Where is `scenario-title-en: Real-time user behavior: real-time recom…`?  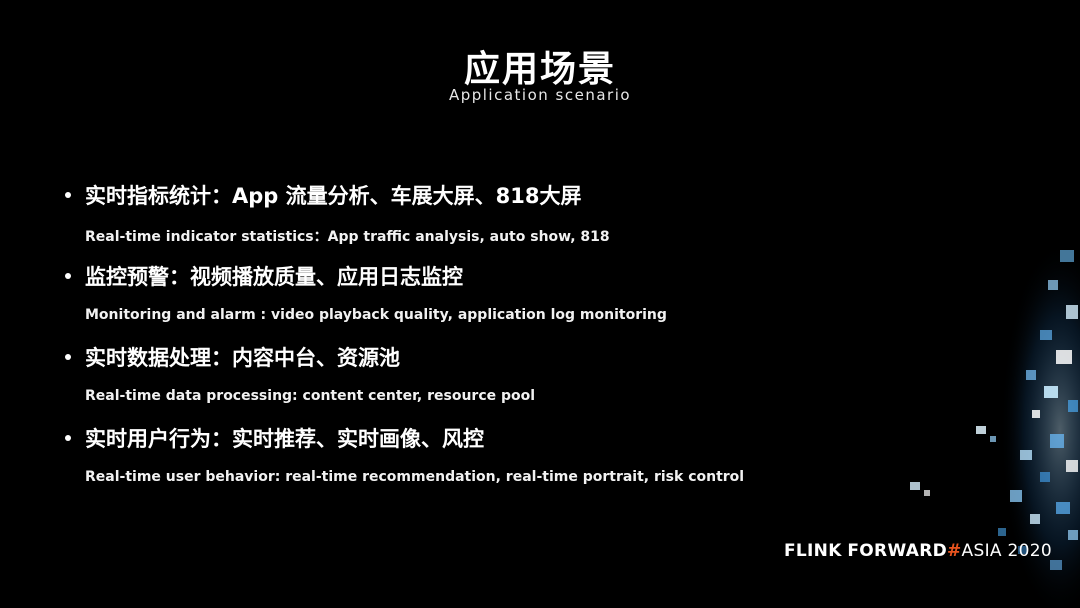 scenario-title-en: Real-time user behavior: real-time recom… is located at coordinates (415, 477).